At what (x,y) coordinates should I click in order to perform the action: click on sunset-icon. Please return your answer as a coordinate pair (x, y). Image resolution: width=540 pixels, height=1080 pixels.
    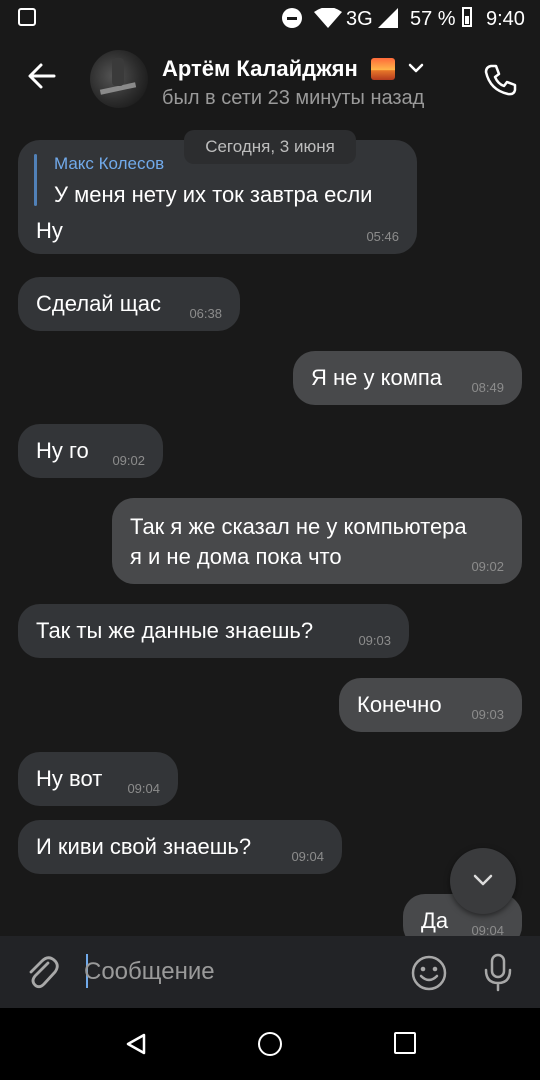
    Looking at the image, I should click on (383, 69).